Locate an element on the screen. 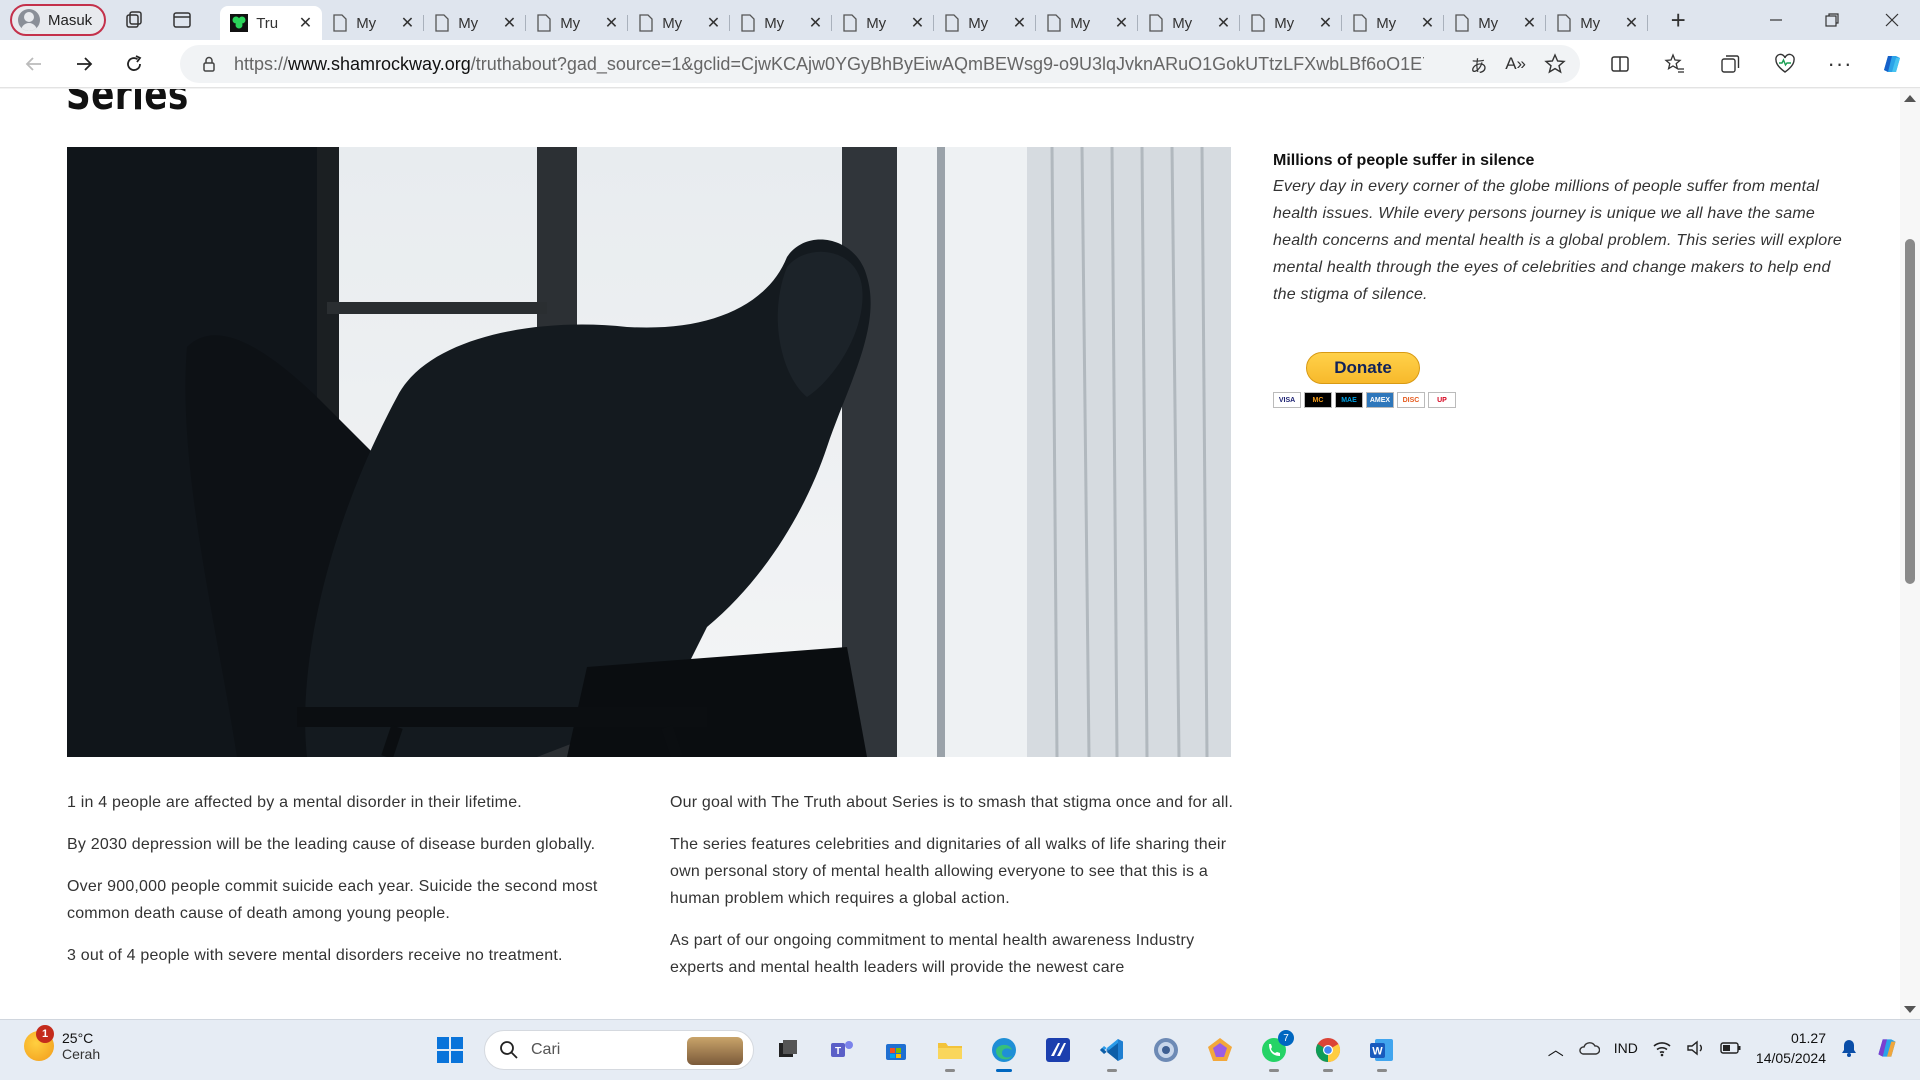  copilot-button is located at coordinates (1892, 64).